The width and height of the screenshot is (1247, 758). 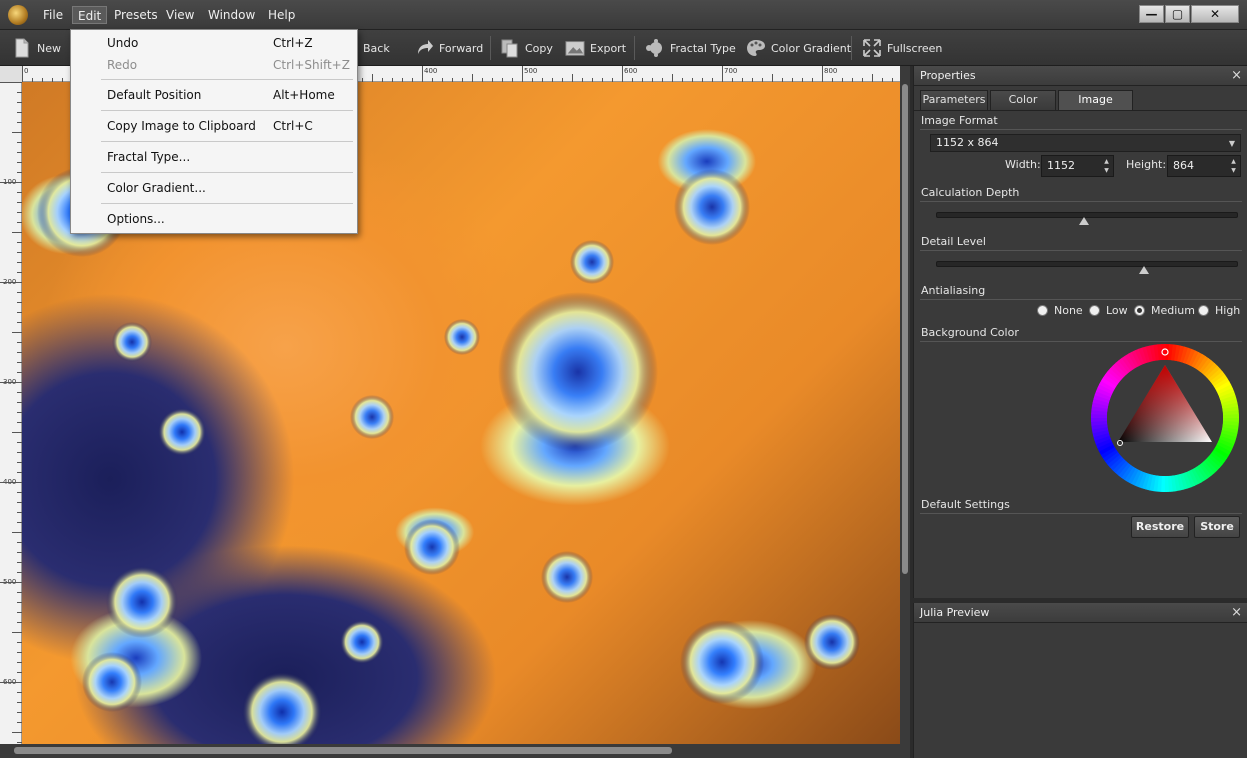 What do you see at coordinates (970, 332) in the screenshot?
I see `background-color-label: Background Color` at bounding box center [970, 332].